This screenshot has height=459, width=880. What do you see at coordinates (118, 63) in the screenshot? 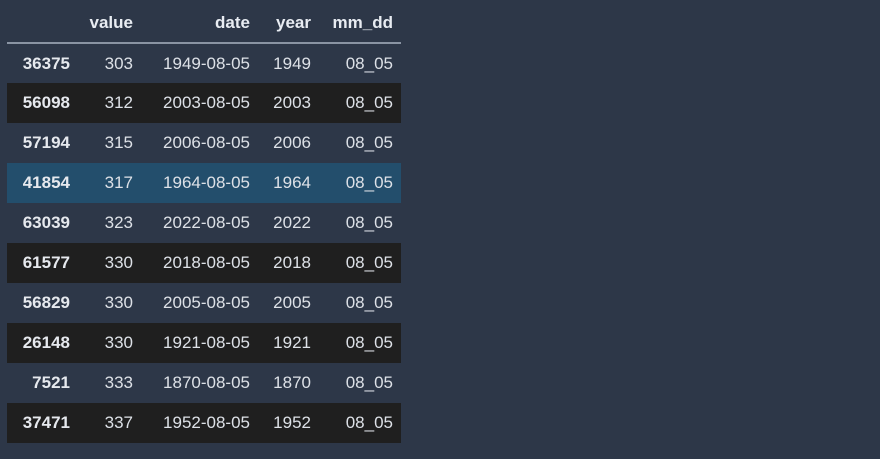
I see `cell-value: 303` at bounding box center [118, 63].